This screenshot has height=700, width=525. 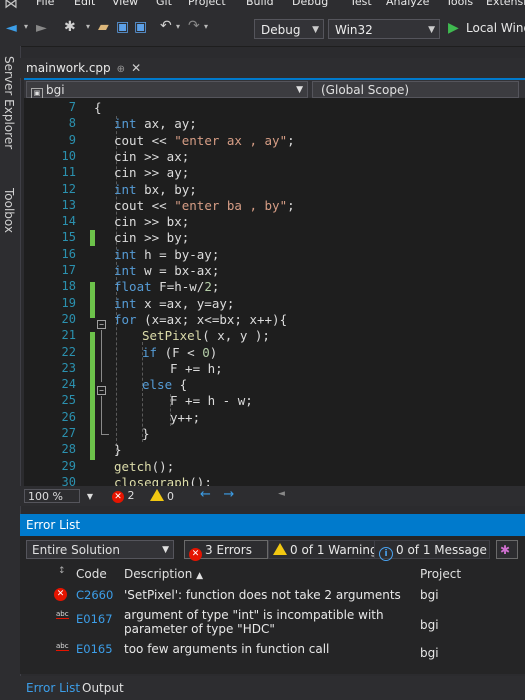 What do you see at coordinates (260, 4) in the screenshot?
I see `menu-build: Build` at bounding box center [260, 4].